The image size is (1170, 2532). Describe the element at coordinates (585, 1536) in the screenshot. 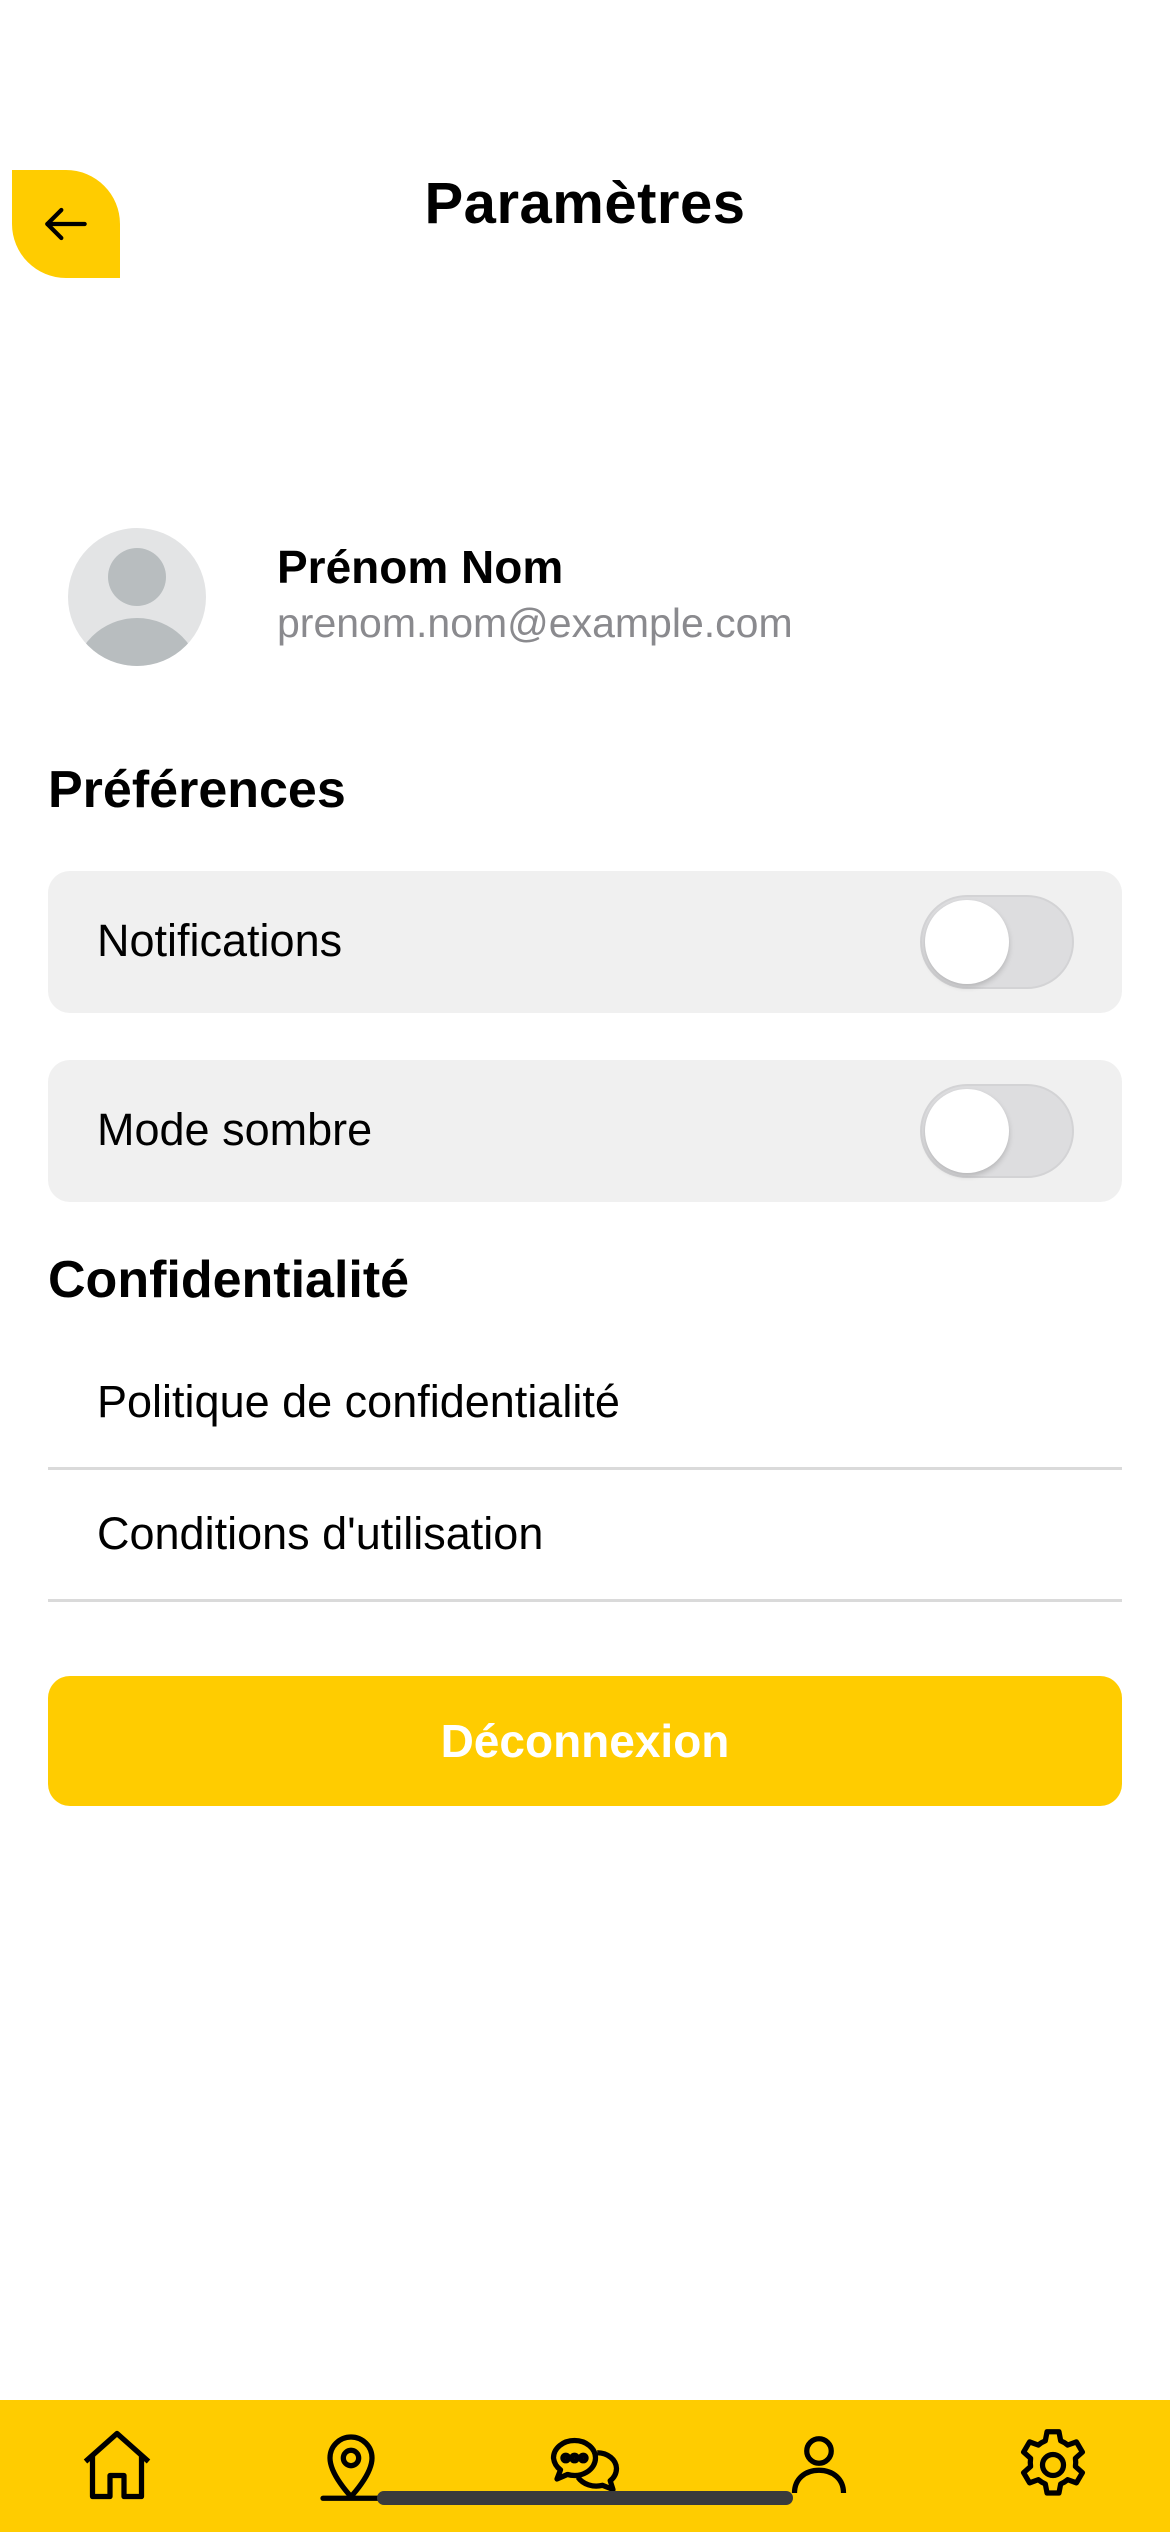

I see `terms-of-use-link: Conditions d'utilisation` at that location.